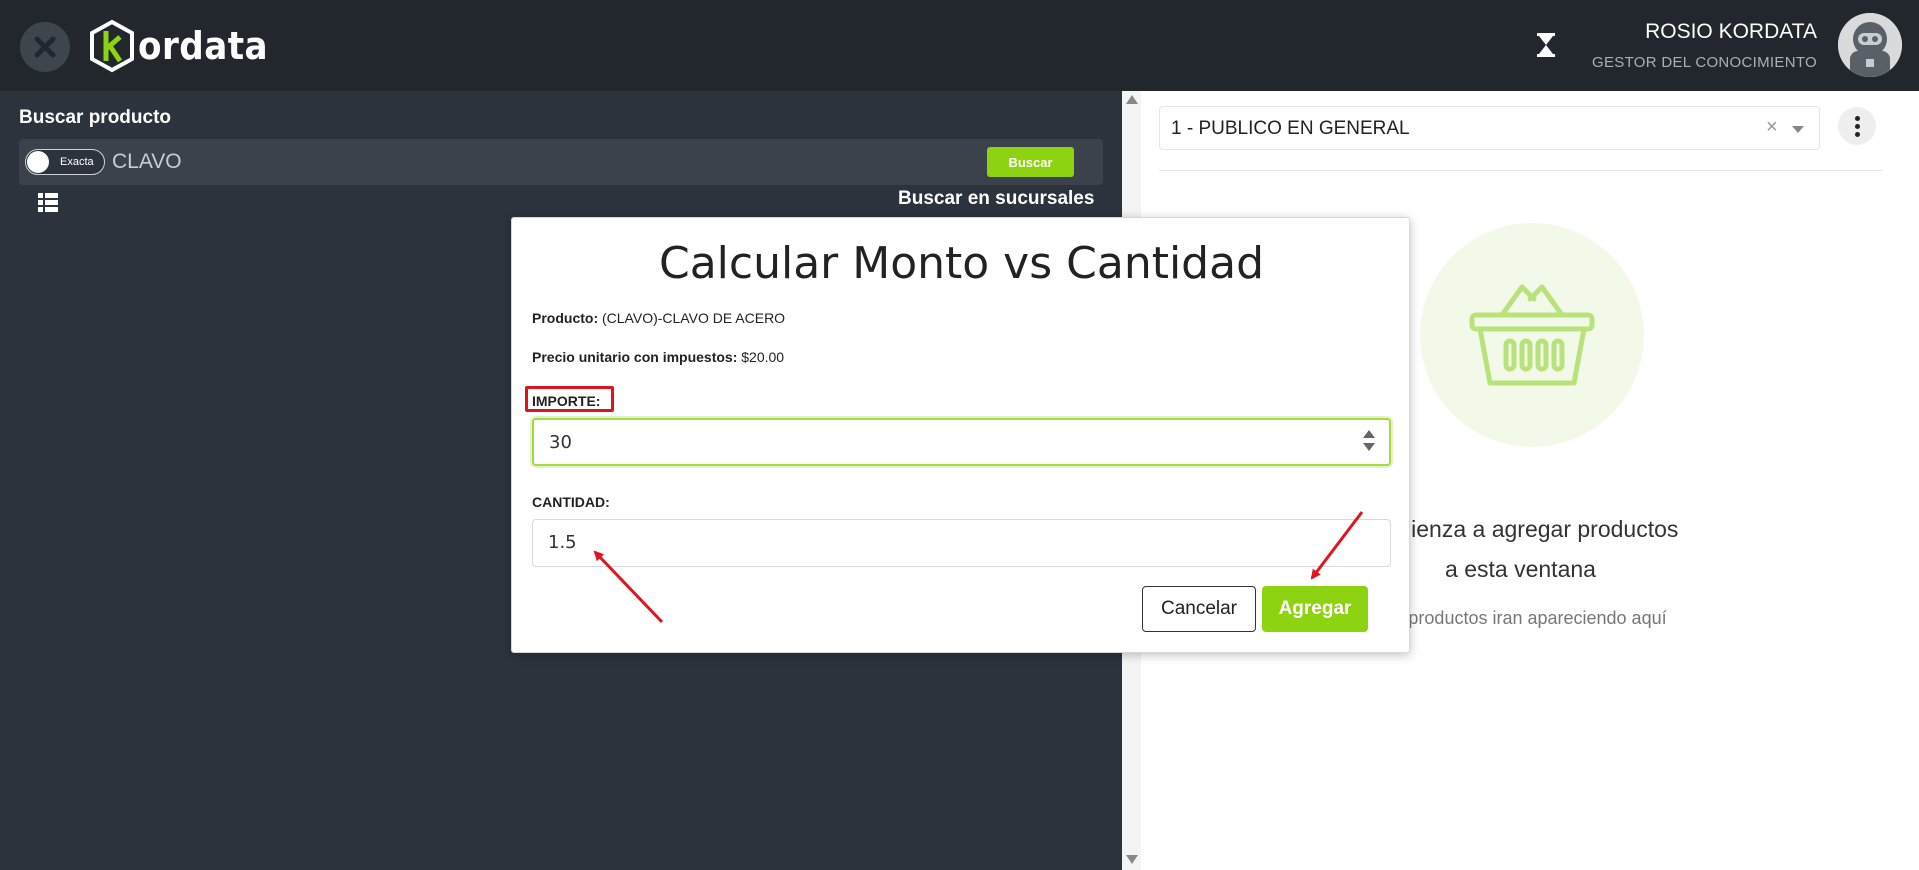  I want to click on kordata-logo: ordata, so click(185, 46).